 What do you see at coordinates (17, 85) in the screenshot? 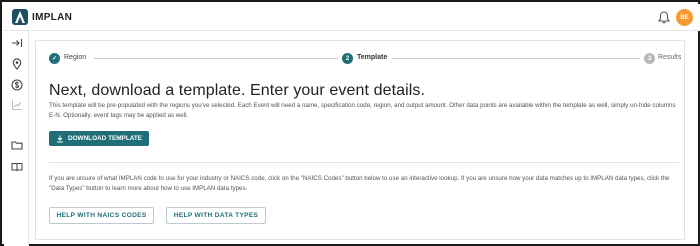
I see `dollar-circle-icon` at bounding box center [17, 85].